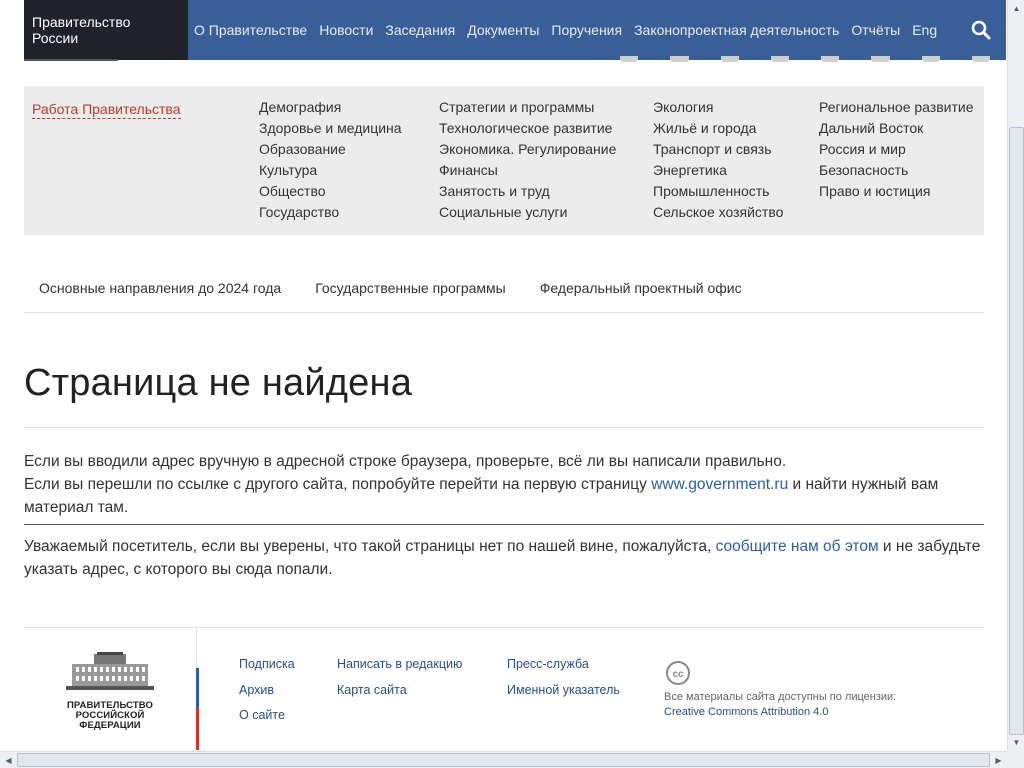  Describe the element at coordinates (896, 128) in the screenshot. I see `category-link: Дальний Восток` at that location.